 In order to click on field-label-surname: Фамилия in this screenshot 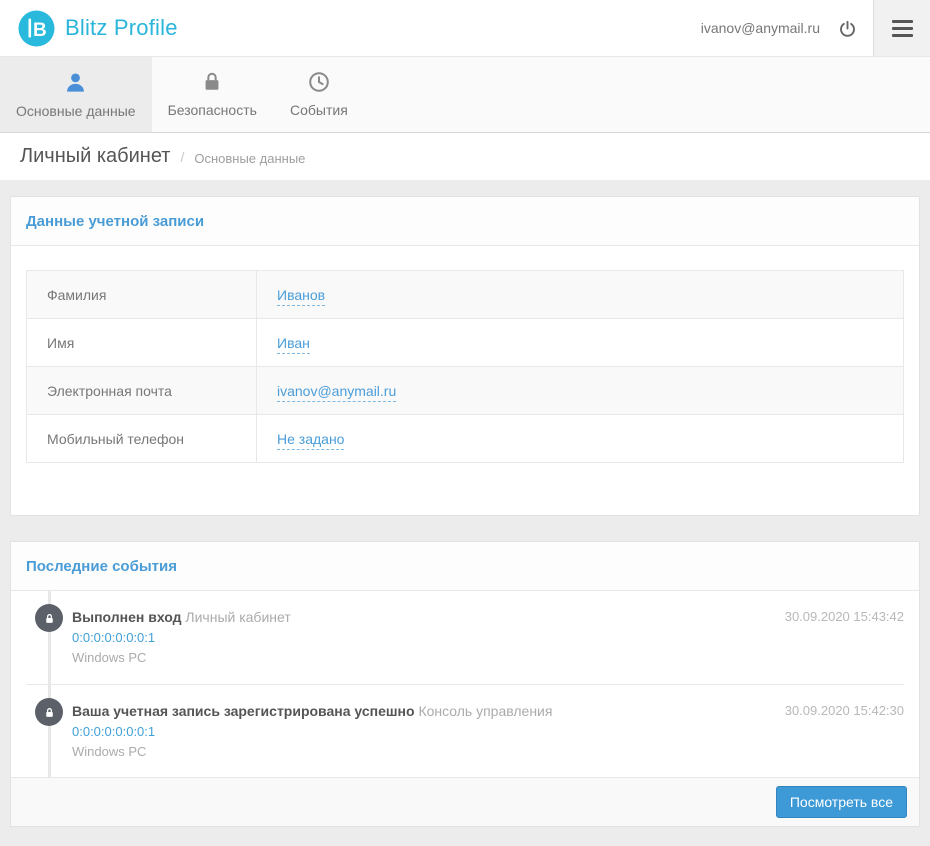, I will do `click(141, 294)`.